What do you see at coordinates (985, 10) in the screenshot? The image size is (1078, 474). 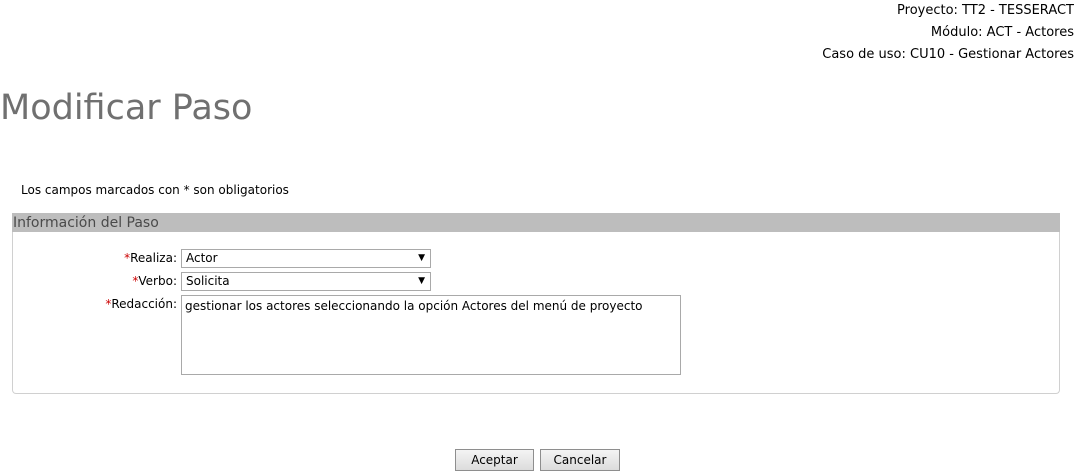 I see `project-label: Proyecto: TT2 - TESSERACT` at bounding box center [985, 10].